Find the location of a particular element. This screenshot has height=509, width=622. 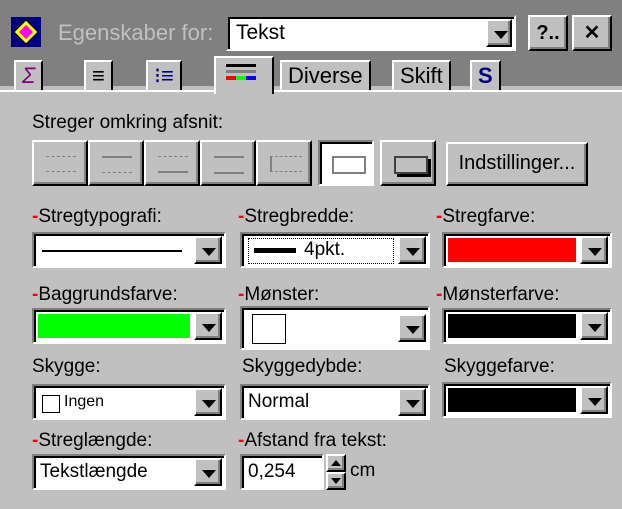

shadow-select: Ingen is located at coordinates (129, 402).